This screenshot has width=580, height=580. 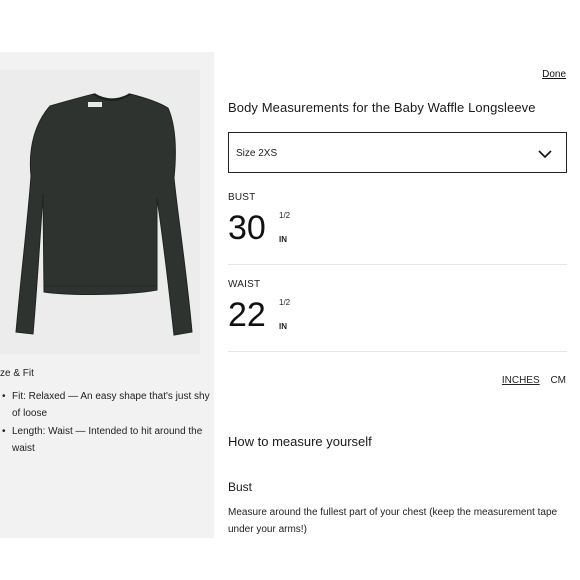 I want to click on inches-toggle: INCHES, so click(x=521, y=380).